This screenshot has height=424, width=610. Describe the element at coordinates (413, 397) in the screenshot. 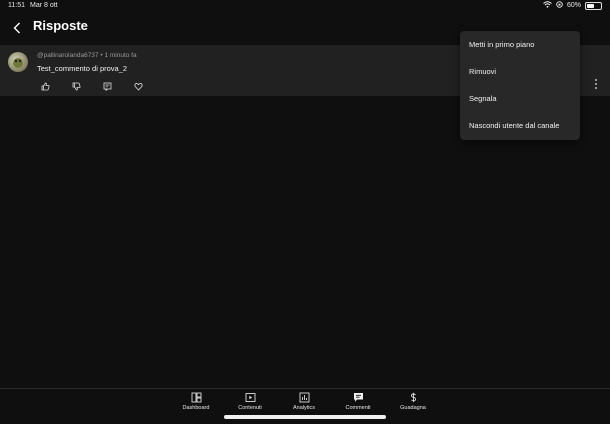

I see `earn-icon` at that location.